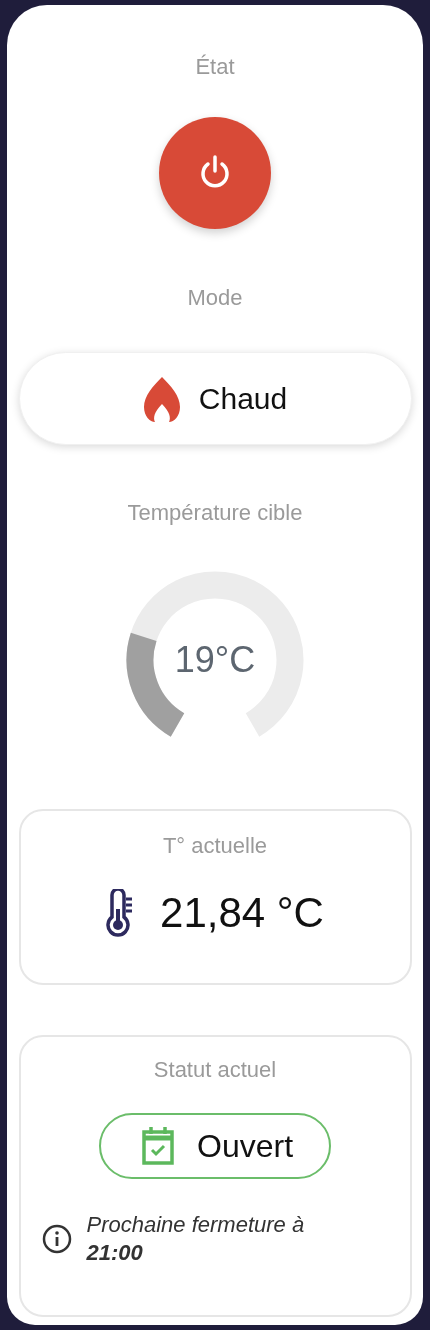  I want to click on status-label: Statut actuel, so click(215, 1070).